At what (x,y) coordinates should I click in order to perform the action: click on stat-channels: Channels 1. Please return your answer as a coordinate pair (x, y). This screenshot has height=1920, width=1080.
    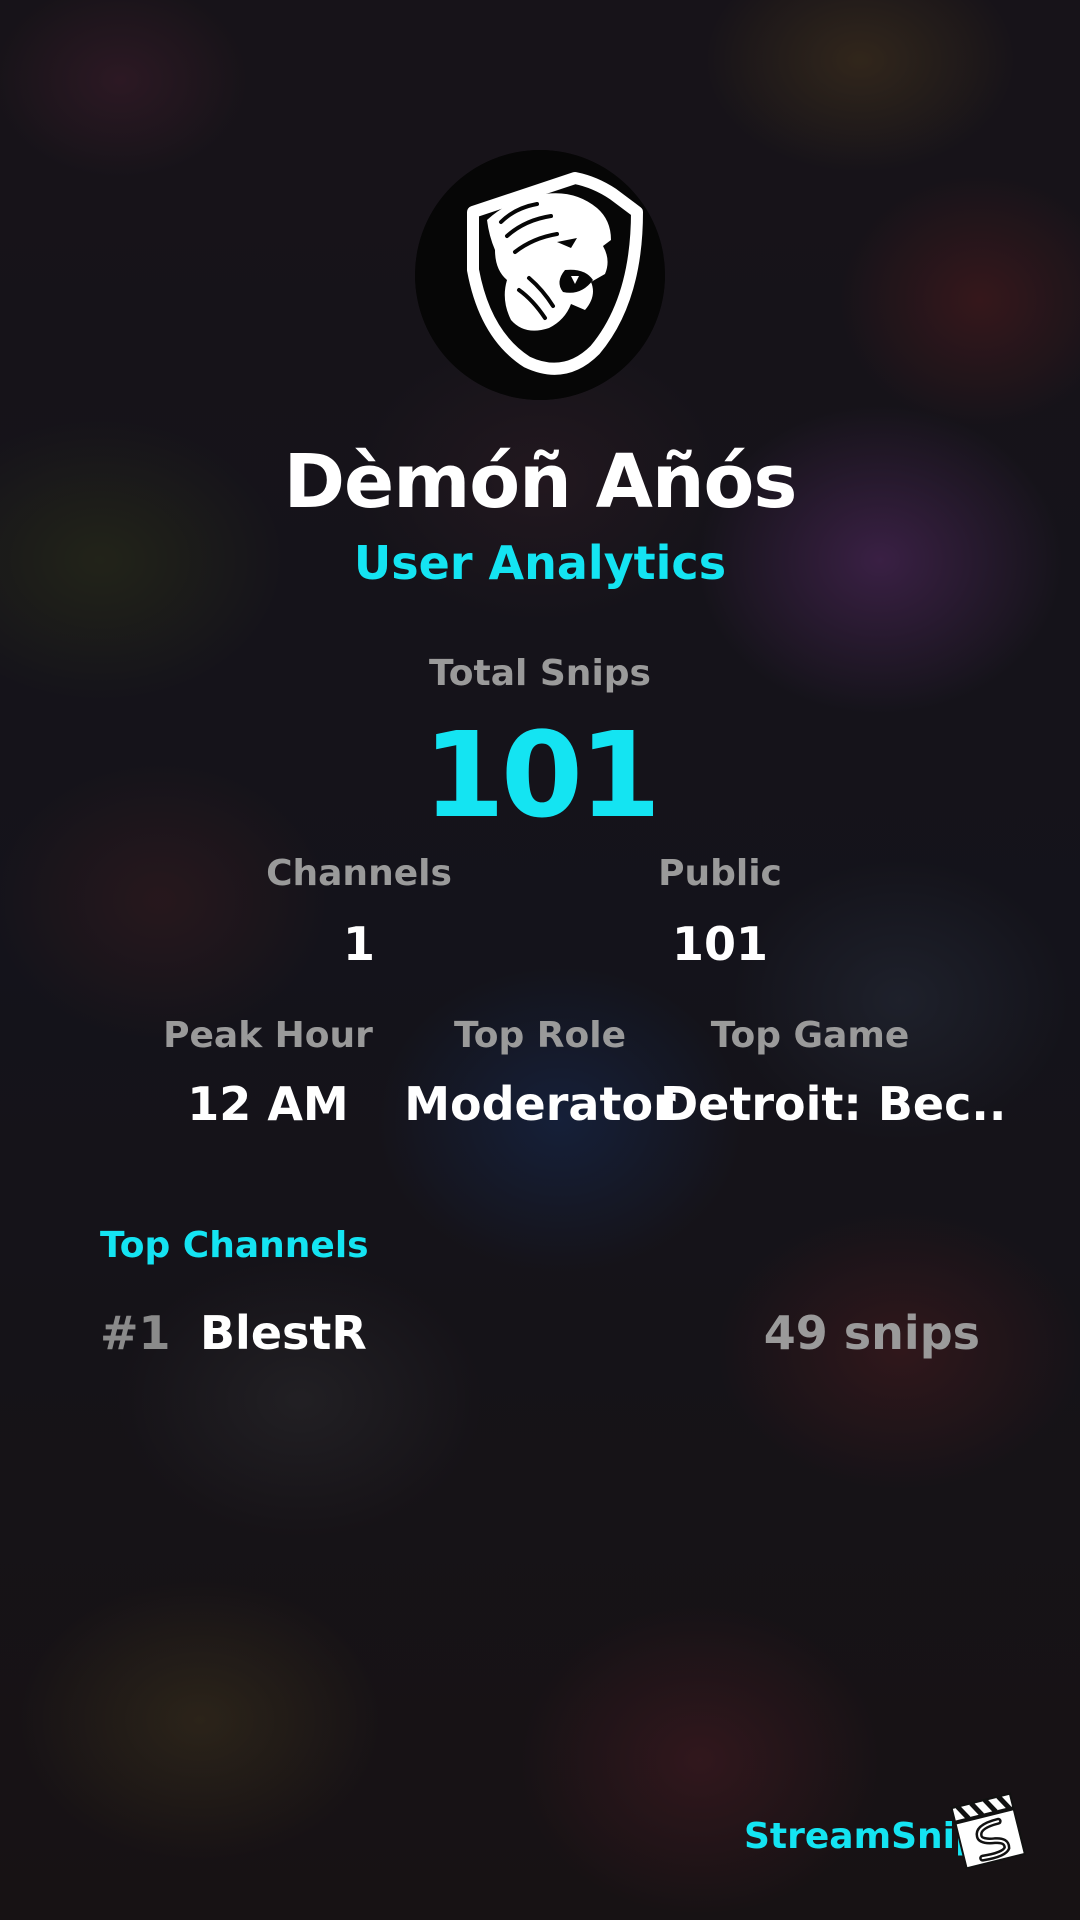
    Looking at the image, I should click on (359, 912).